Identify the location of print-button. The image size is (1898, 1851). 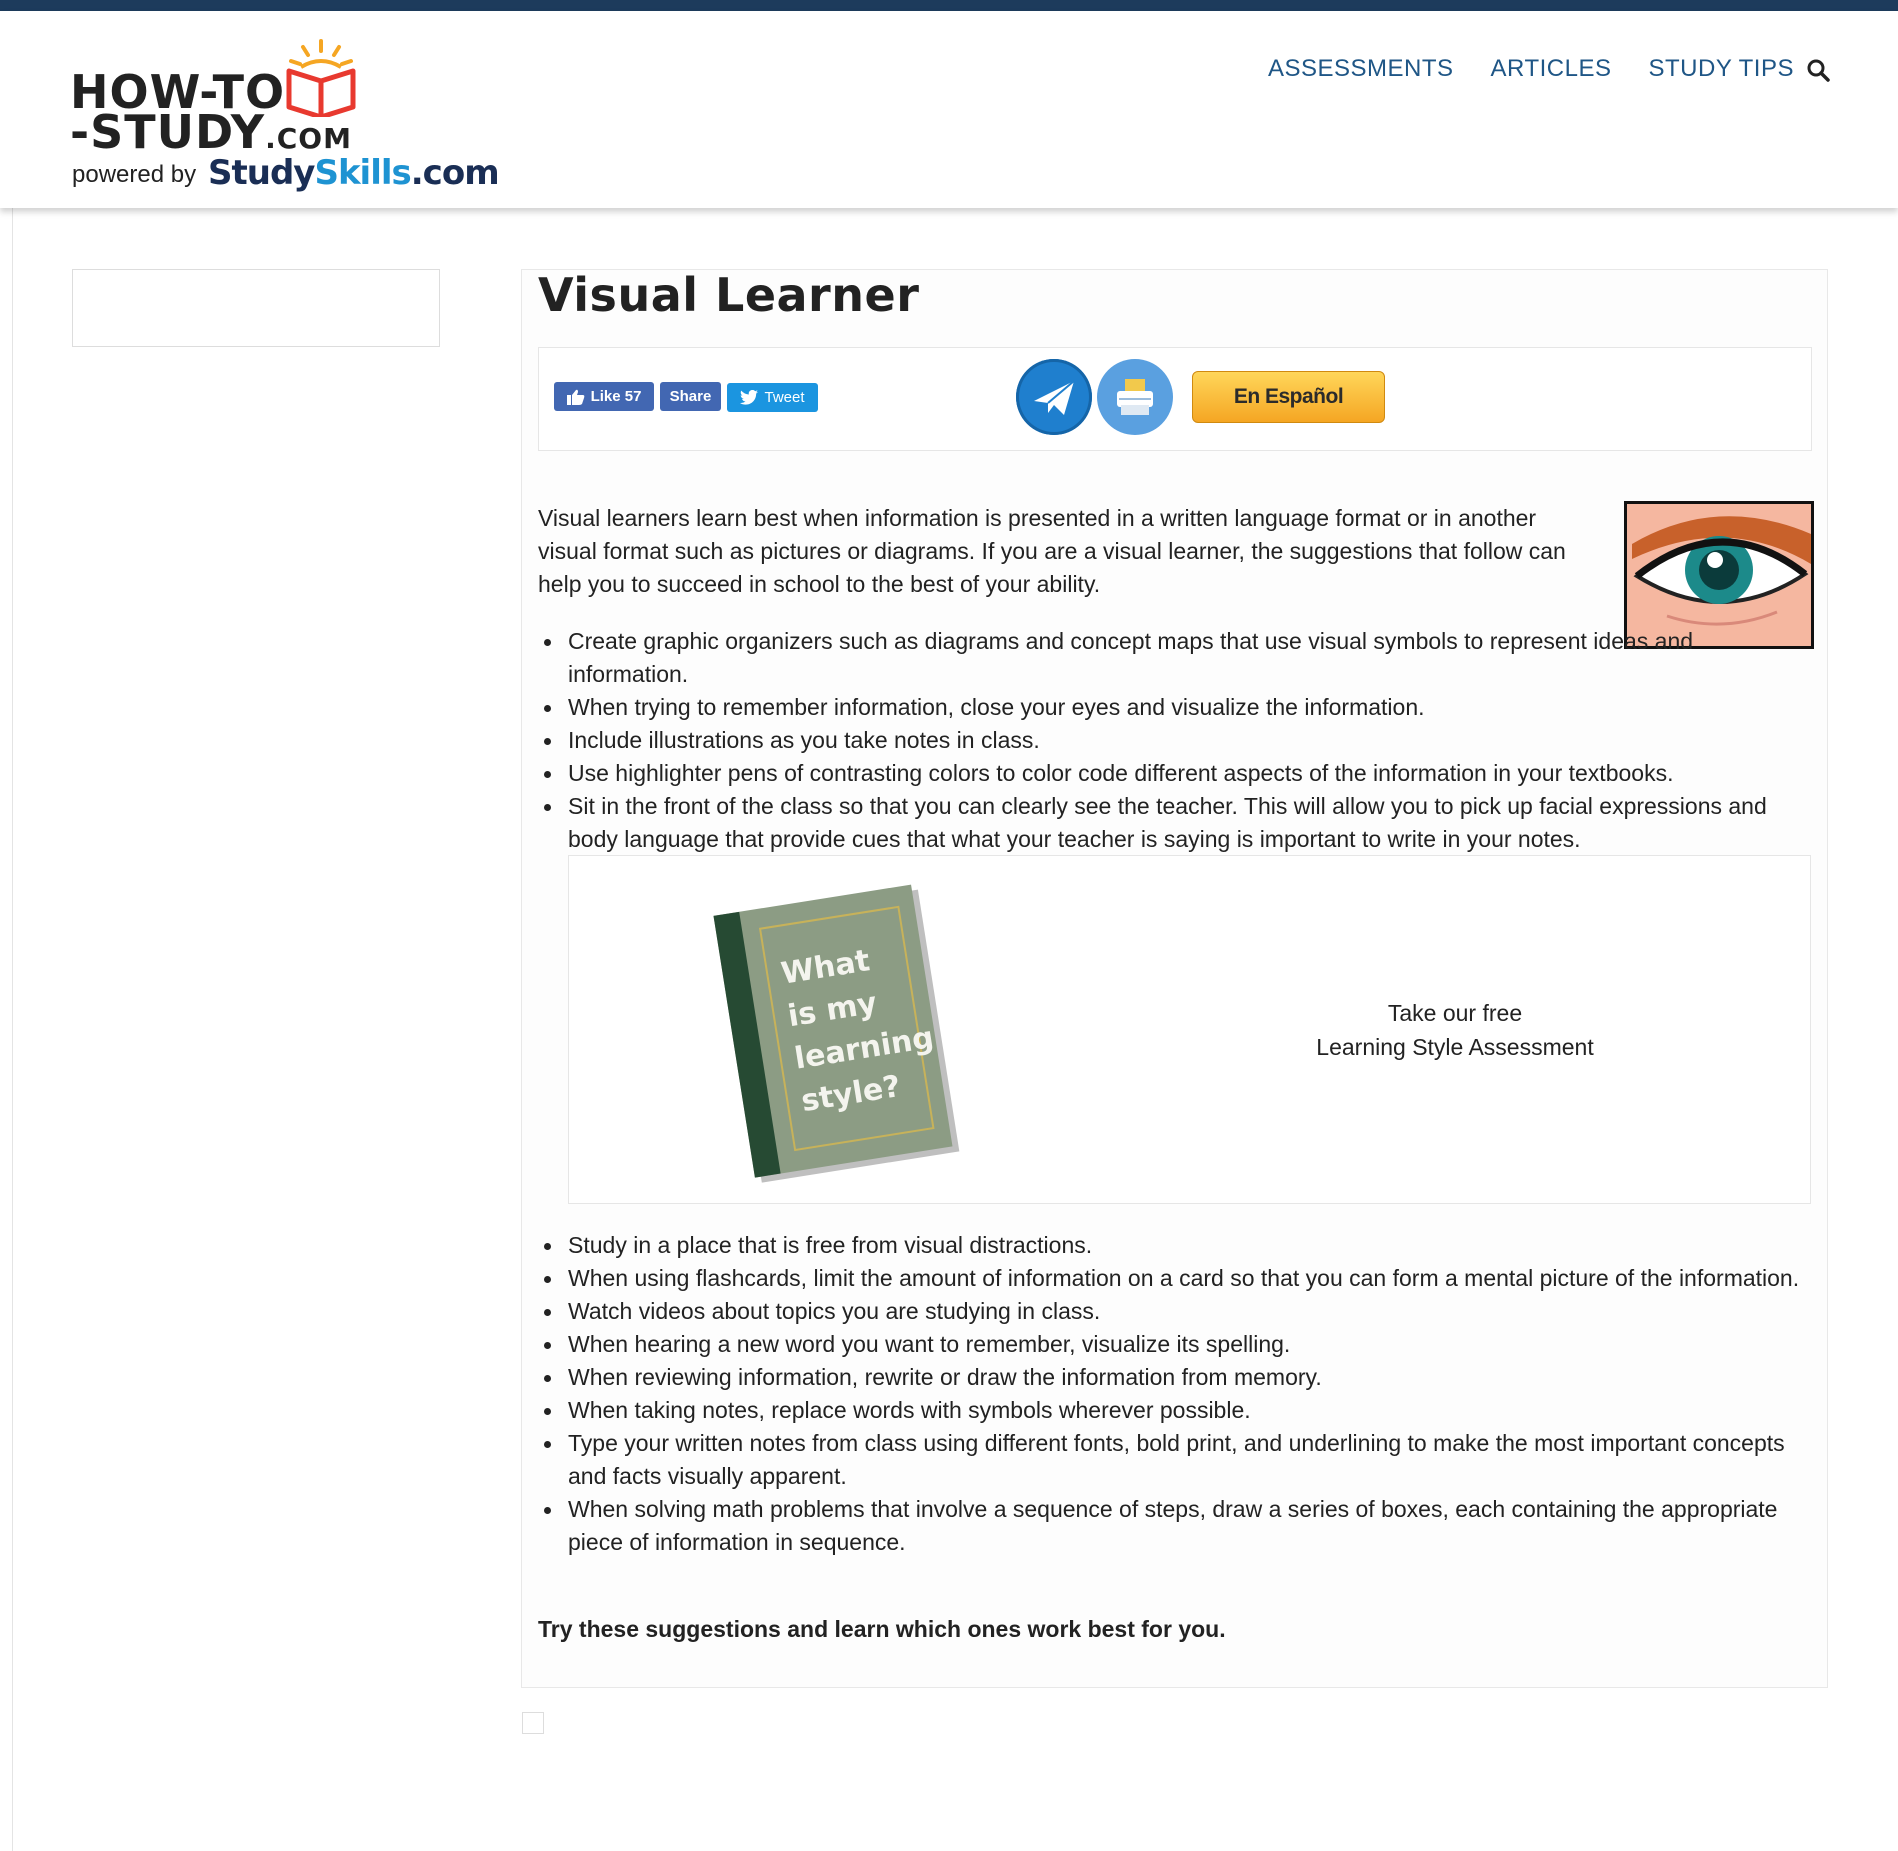
(1135, 397).